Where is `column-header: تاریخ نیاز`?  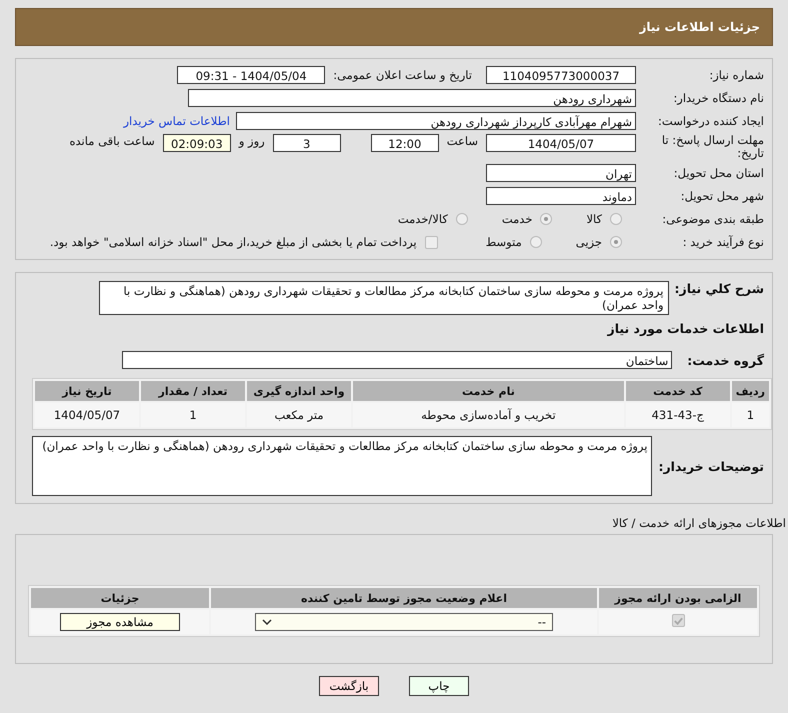
column-header: تاریخ نیاز is located at coordinates (87, 391).